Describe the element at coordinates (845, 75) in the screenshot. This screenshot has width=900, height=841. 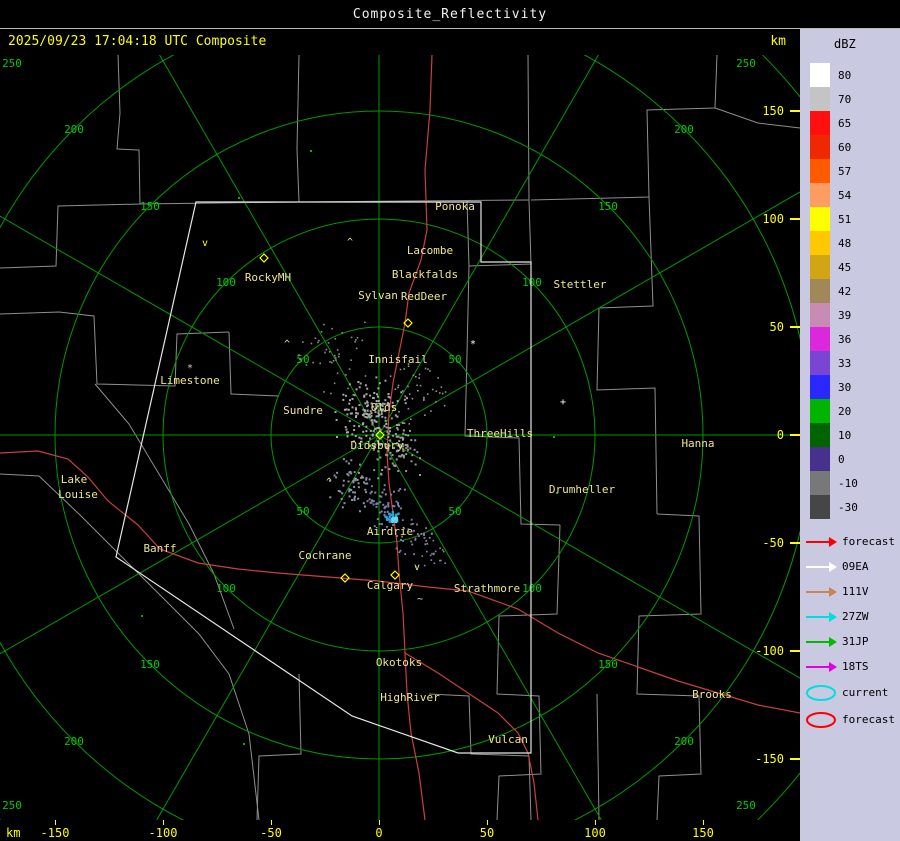
I see `dbz-scale-value: 80` at that location.